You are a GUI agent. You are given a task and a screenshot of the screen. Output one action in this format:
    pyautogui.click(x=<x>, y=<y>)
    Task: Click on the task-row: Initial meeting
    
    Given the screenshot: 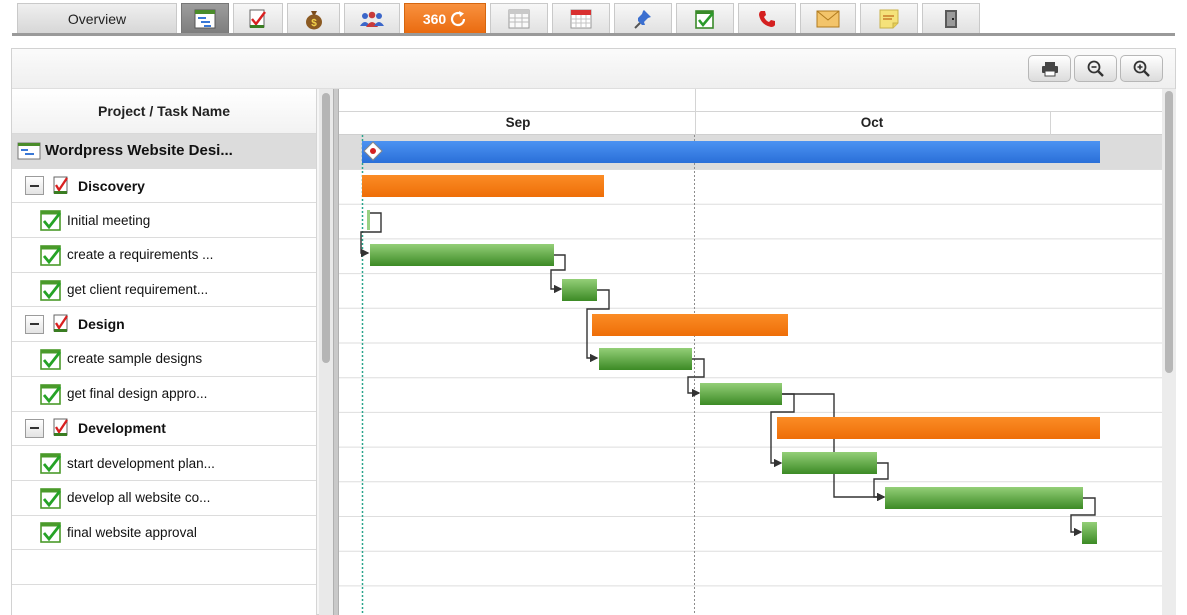 What is the action you would take?
    pyautogui.click(x=164, y=221)
    